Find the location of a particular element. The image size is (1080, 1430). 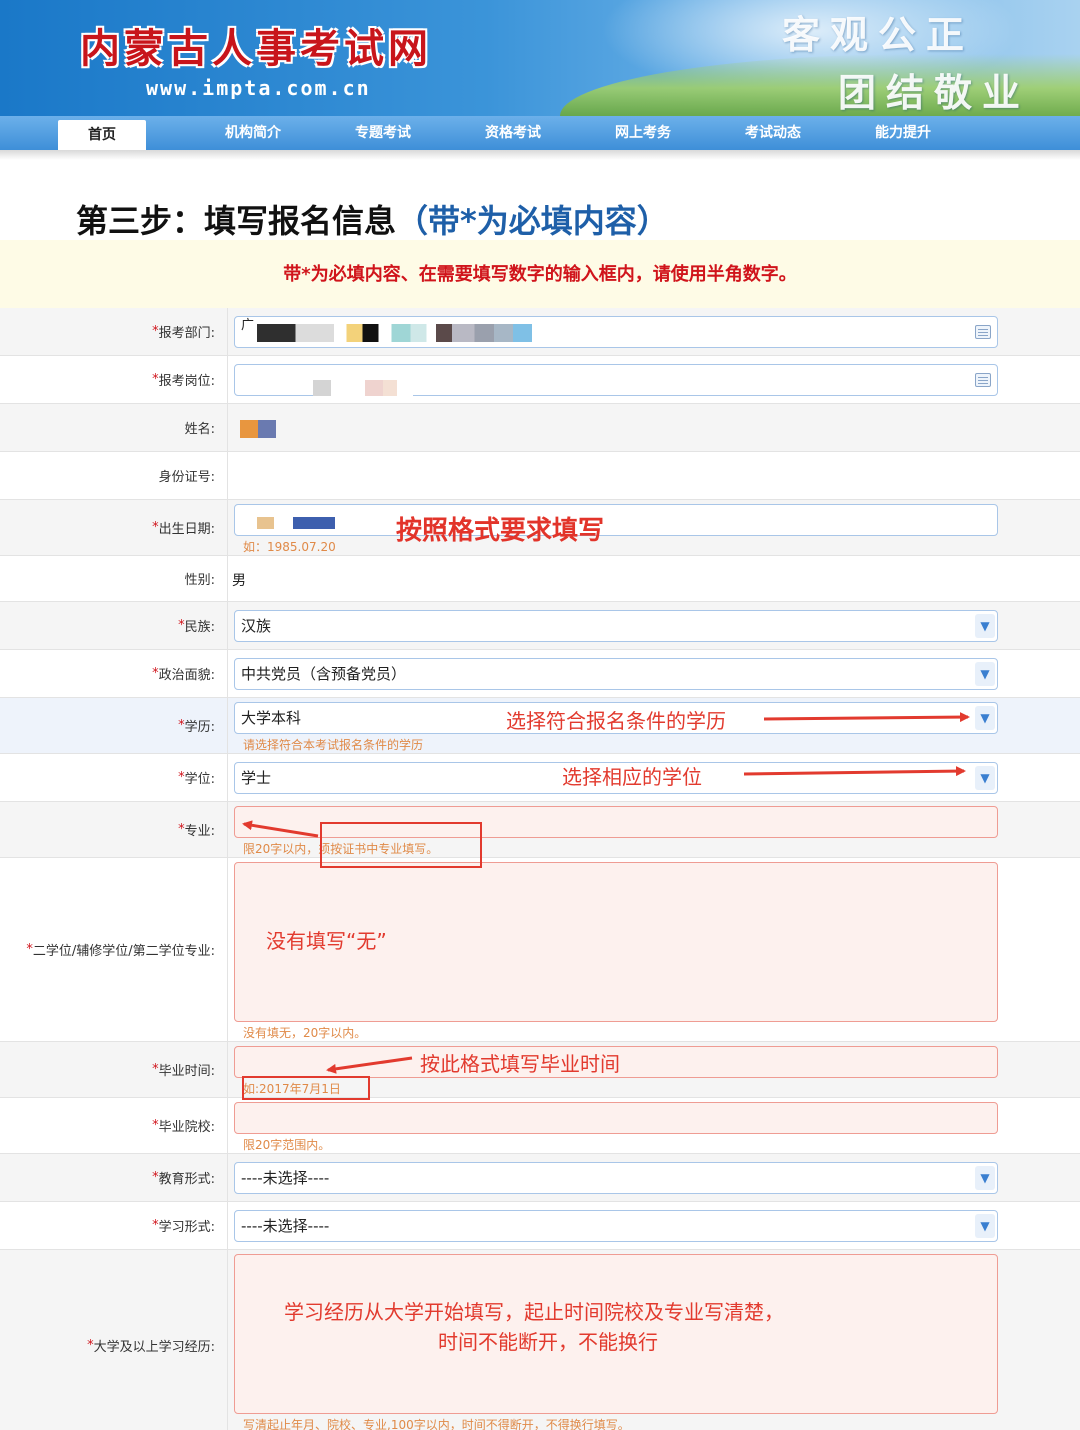

study-form-value: ----未选择---- is located at coordinates (285, 1226).